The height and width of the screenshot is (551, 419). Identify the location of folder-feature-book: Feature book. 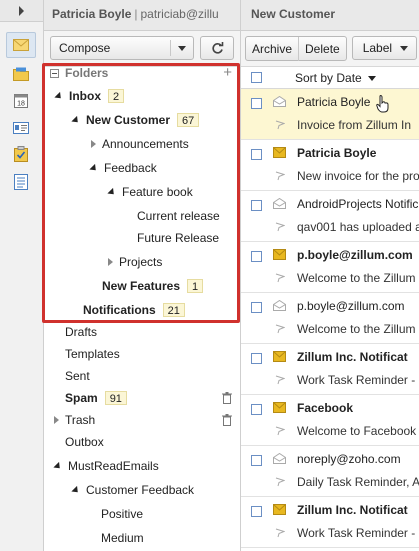
(150, 192).